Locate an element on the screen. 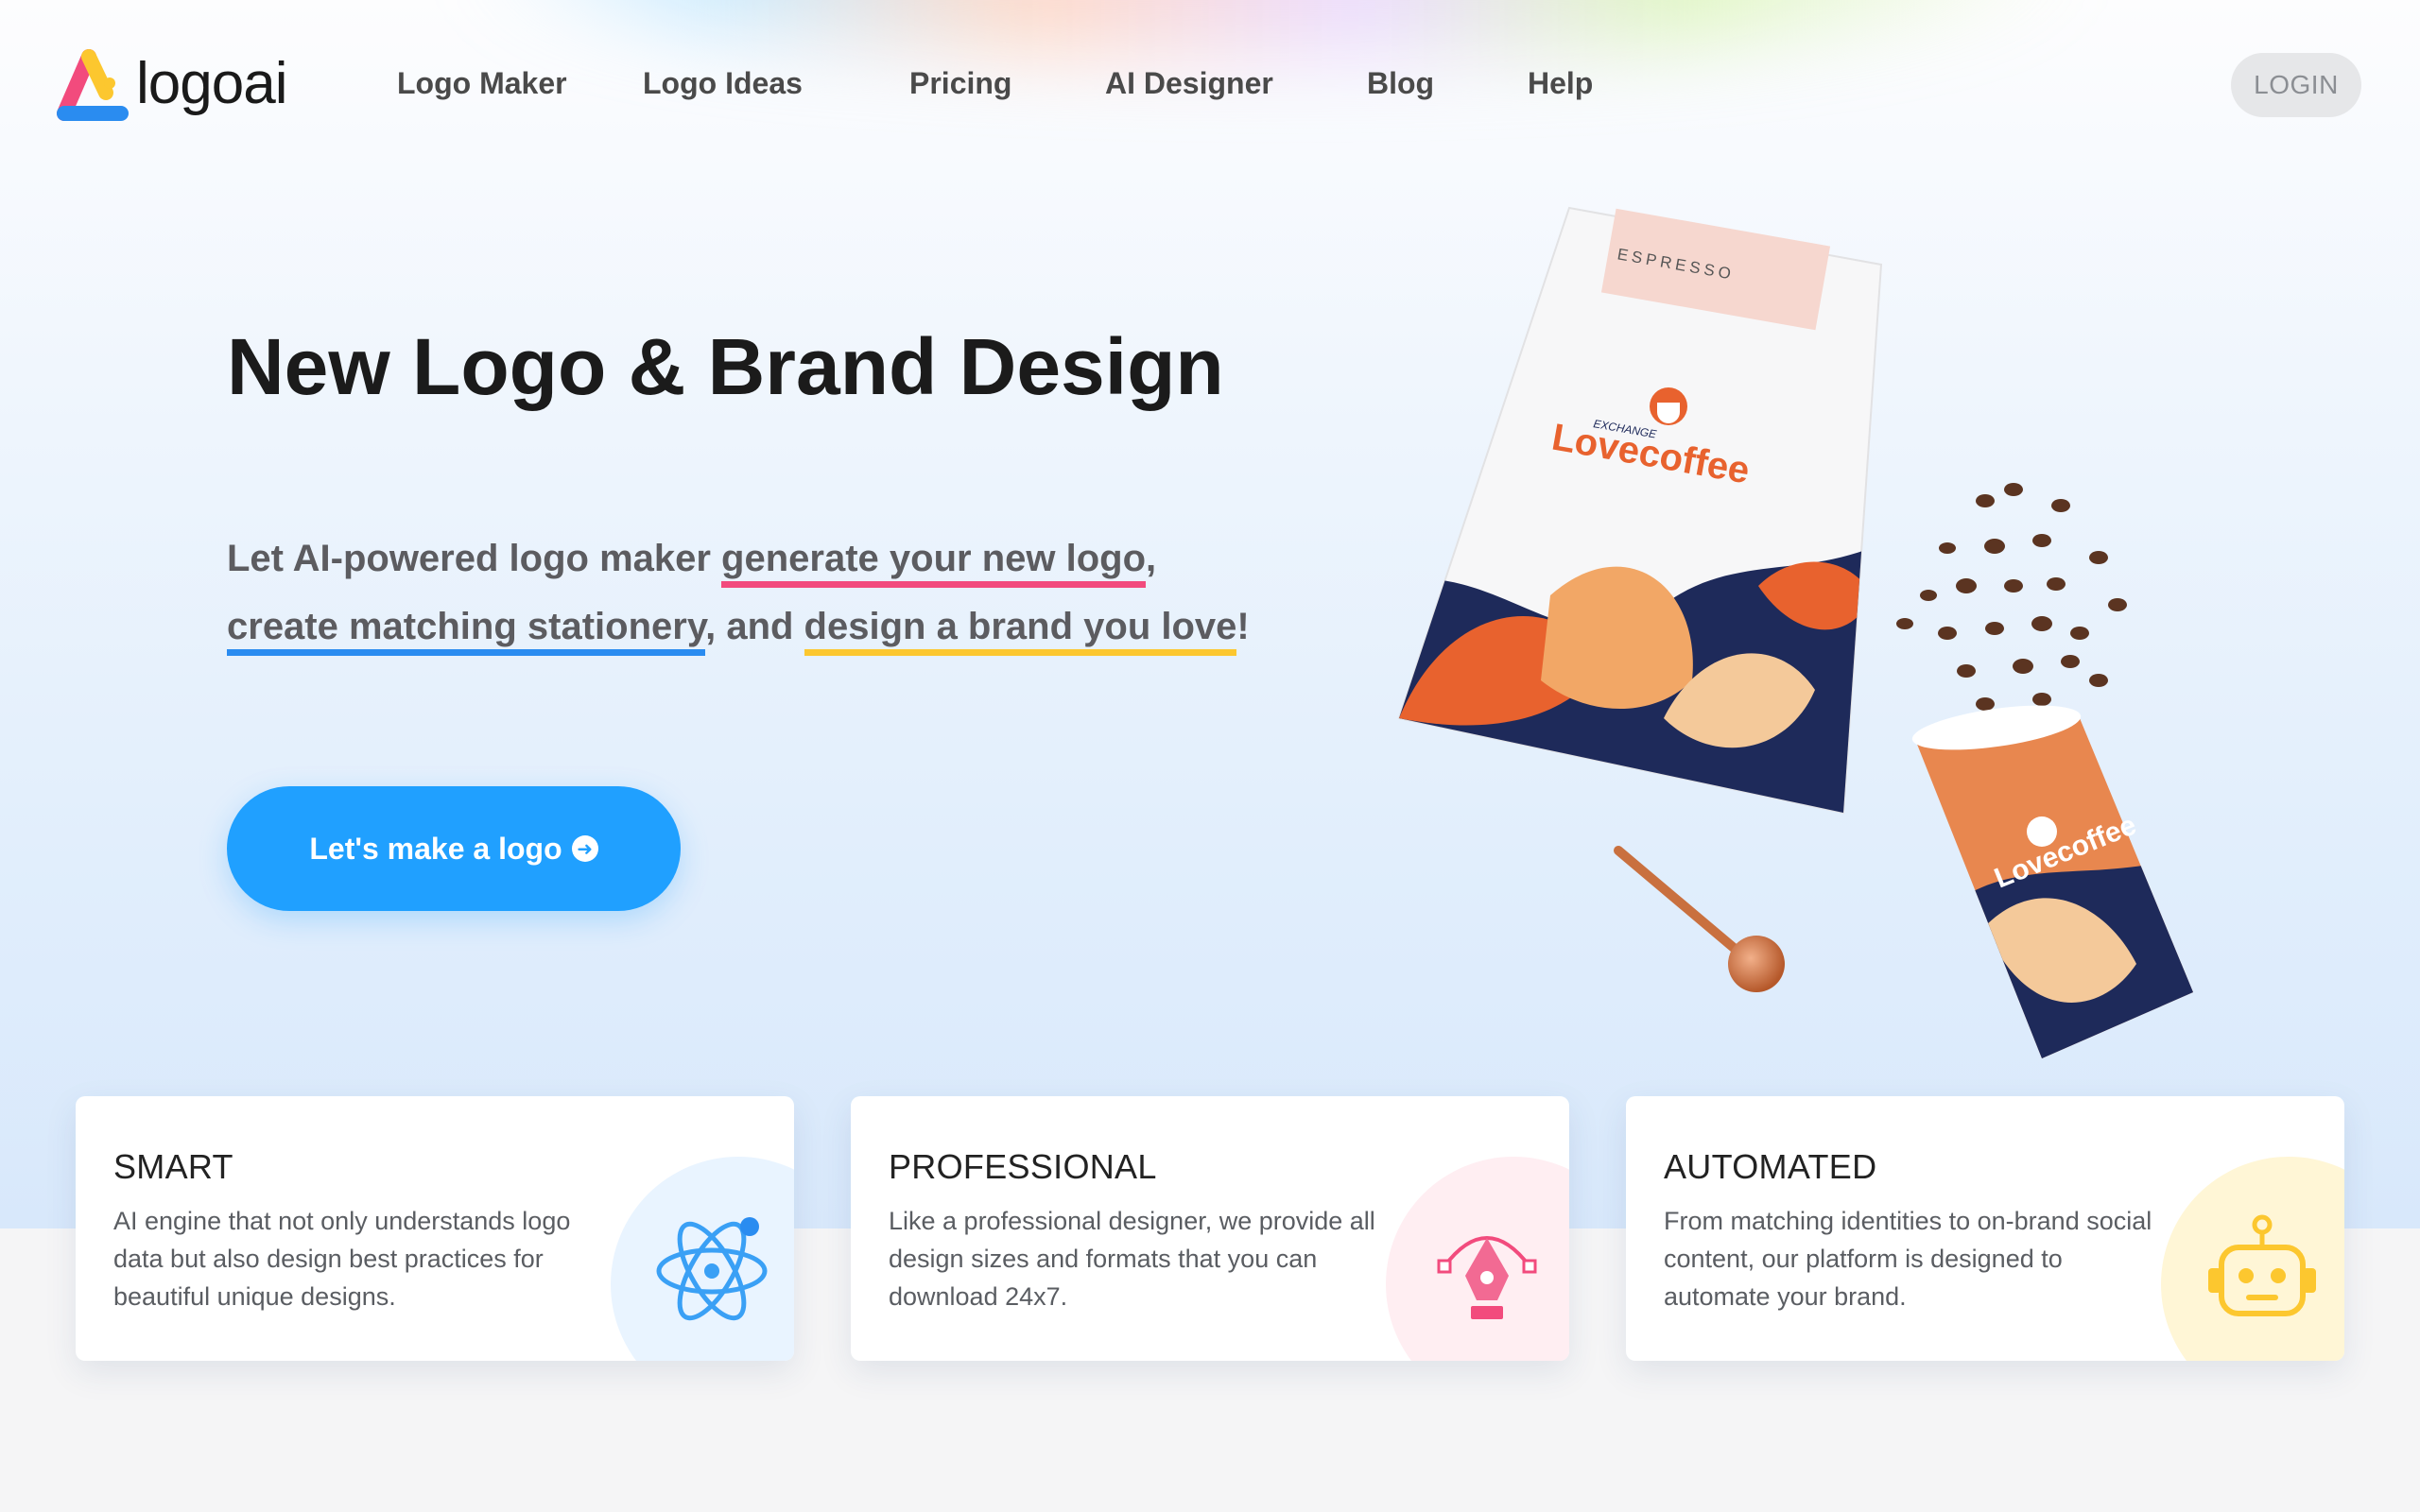  nav-logo-maker: Logo Maker is located at coordinates (520, 83).